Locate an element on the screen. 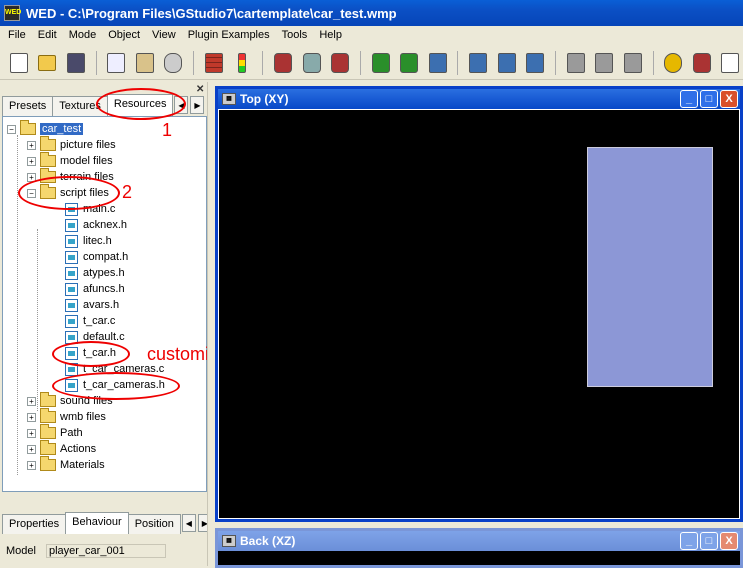  script-file-icon is located at coordinates (71, 289).